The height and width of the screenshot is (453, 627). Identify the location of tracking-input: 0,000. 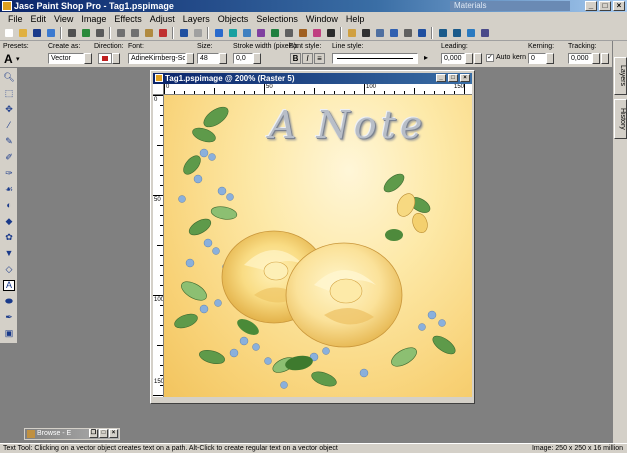
(580, 58).